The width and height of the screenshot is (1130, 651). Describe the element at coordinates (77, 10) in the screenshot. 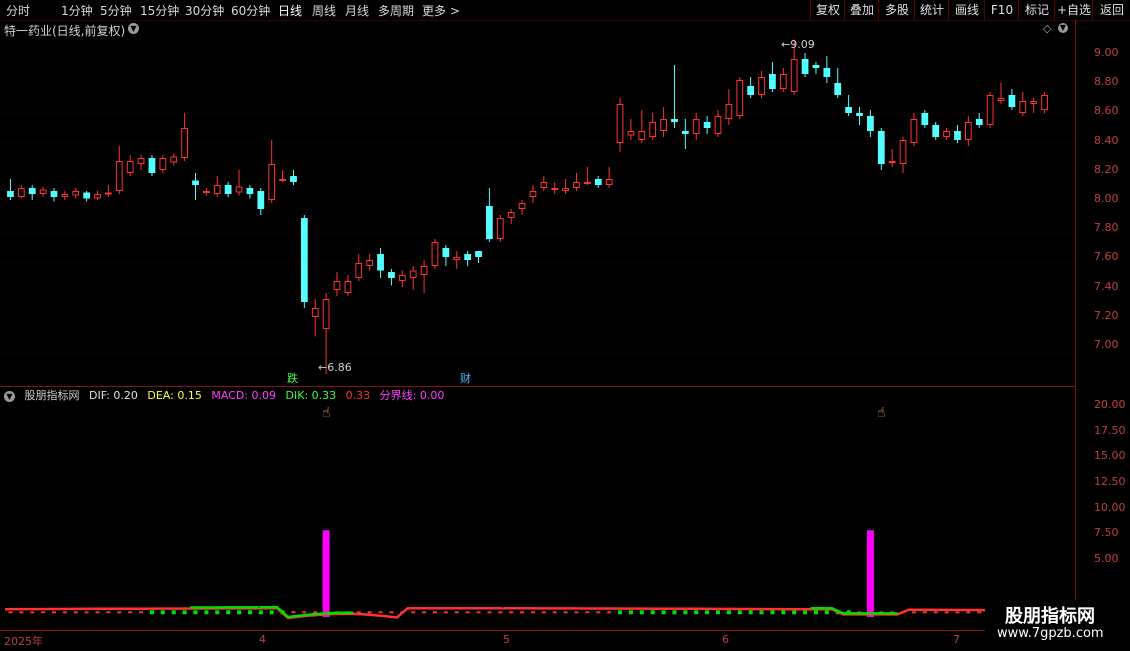

I see `period-tab-1min: 1分钟` at that location.